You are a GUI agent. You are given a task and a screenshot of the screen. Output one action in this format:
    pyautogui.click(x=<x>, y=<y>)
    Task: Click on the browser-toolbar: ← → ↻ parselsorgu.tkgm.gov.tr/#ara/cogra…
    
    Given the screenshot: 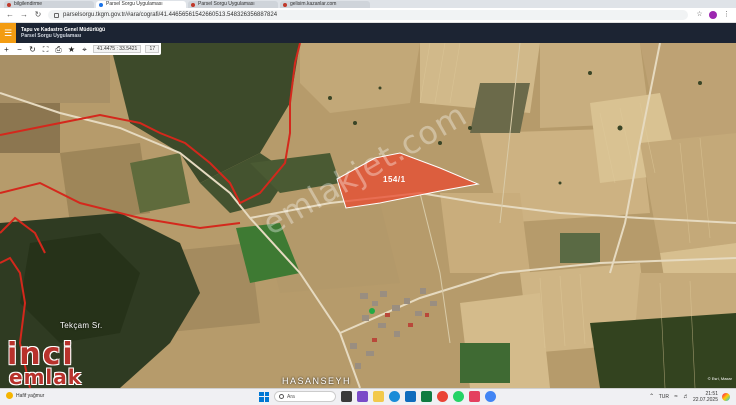 What is the action you would take?
    pyautogui.click(x=368, y=15)
    